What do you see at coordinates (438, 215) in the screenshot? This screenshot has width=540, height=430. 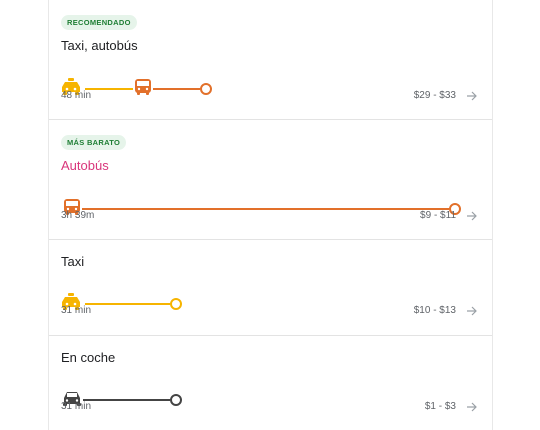 I see `trip-price: $9 - $11` at bounding box center [438, 215].